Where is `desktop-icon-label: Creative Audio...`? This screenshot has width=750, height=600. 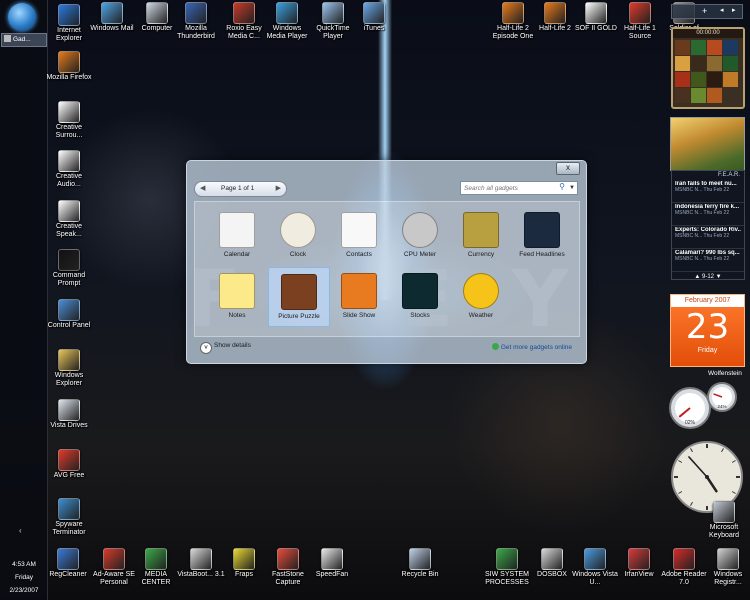
desktop-icon-label: Creative Audio... is located at coordinates (69, 180).